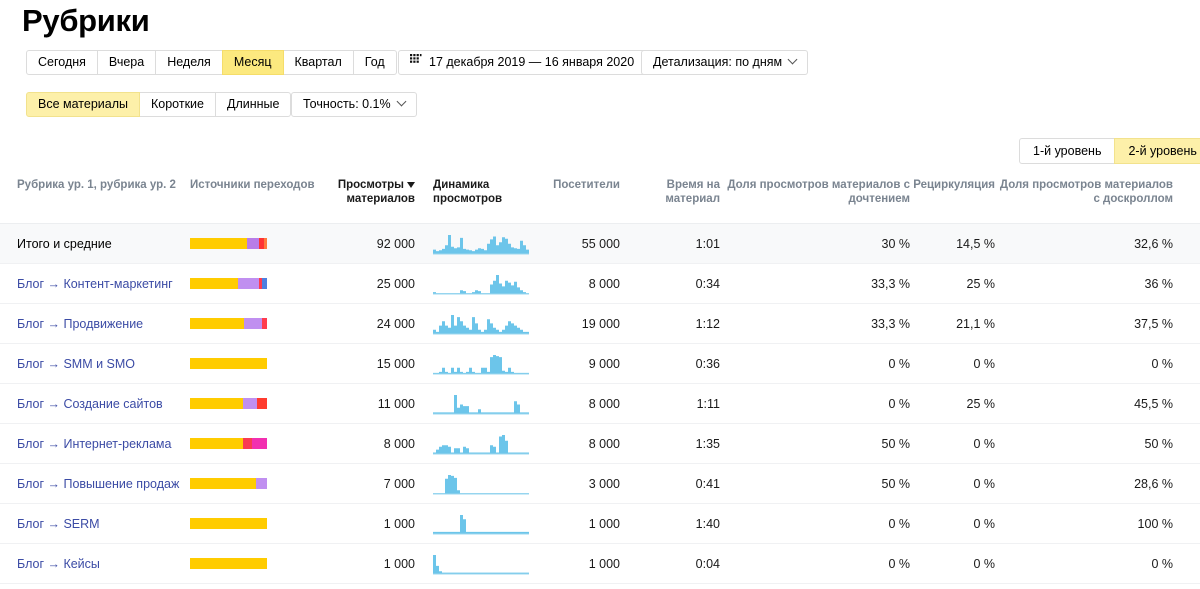 The width and height of the screenshot is (1200, 589). What do you see at coordinates (707, 443) in the screenshot?
I see `cell-time: 1:35` at bounding box center [707, 443].